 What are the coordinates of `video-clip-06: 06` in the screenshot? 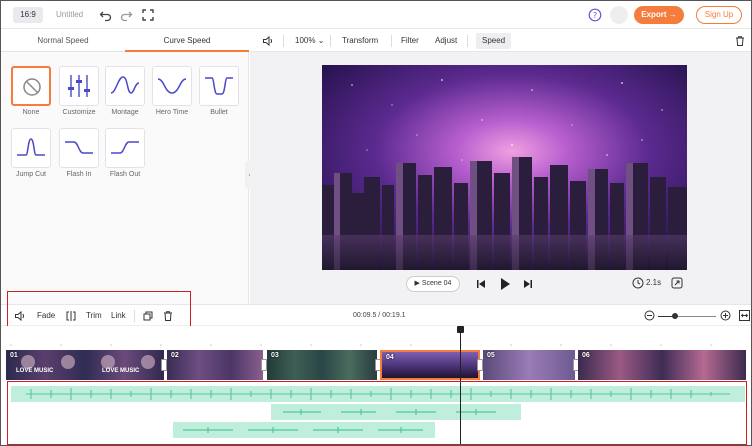 It's located at (662, 365).